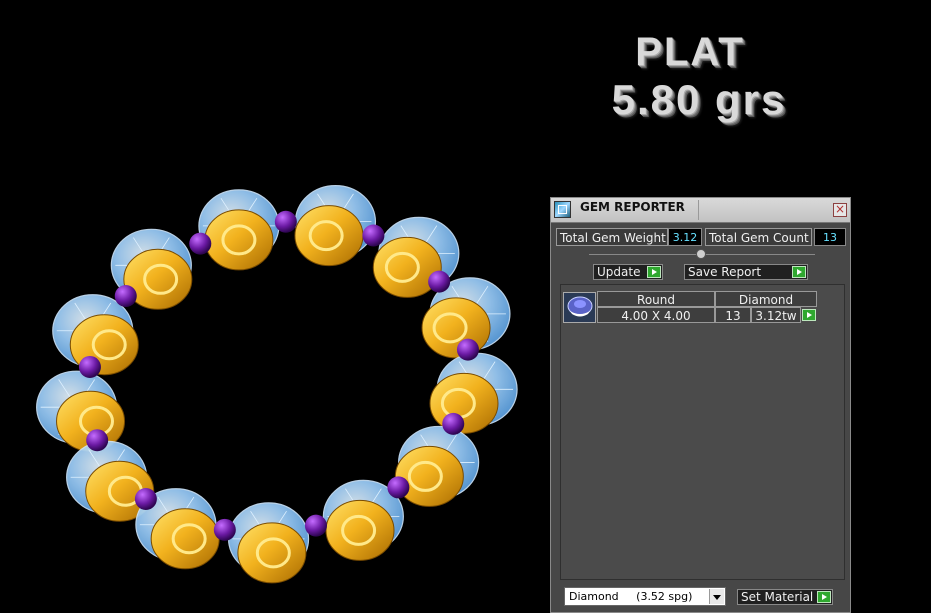  What do you see at coordinates (701, 254) in the screenshot?
I see `splitter-handle` at bounding box center [701, 254].